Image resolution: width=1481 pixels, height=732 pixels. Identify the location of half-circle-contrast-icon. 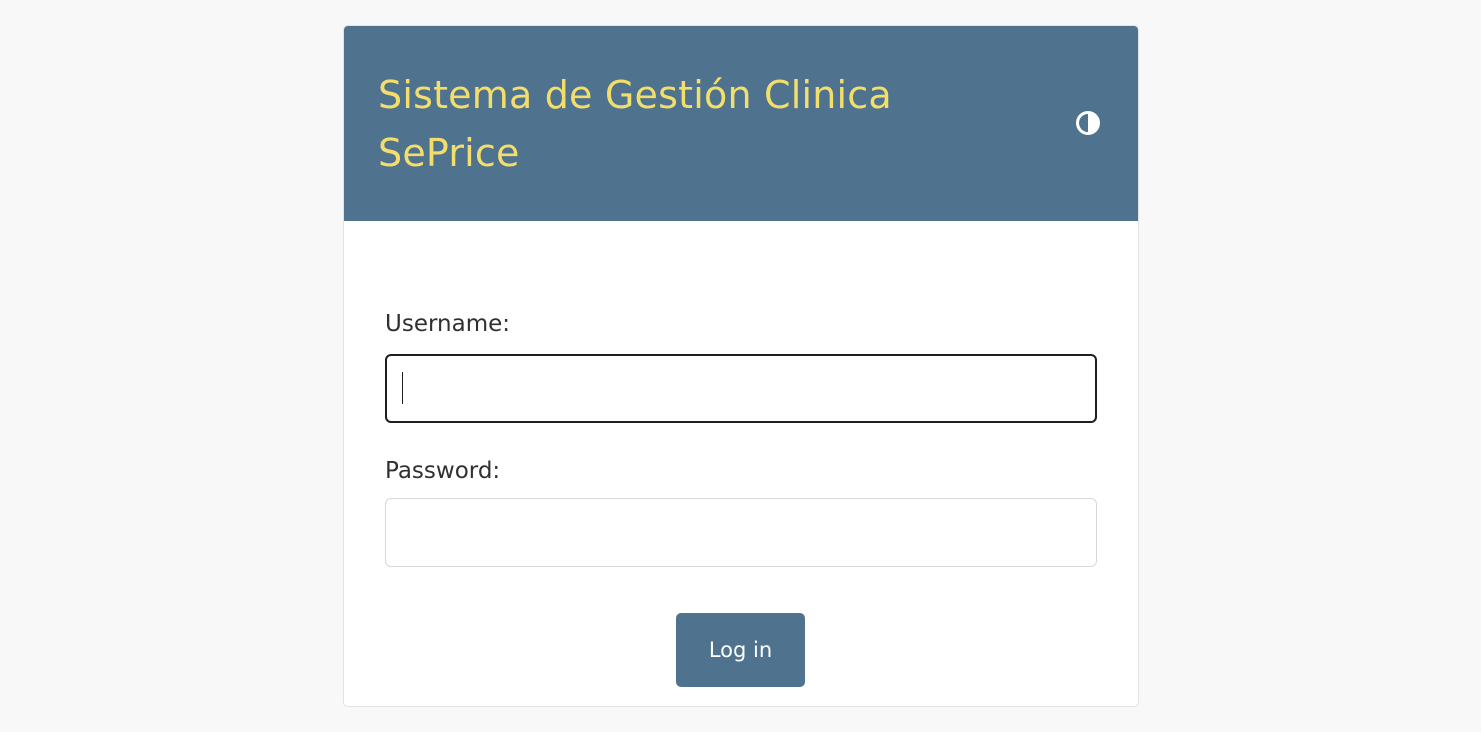
(1088, 123).